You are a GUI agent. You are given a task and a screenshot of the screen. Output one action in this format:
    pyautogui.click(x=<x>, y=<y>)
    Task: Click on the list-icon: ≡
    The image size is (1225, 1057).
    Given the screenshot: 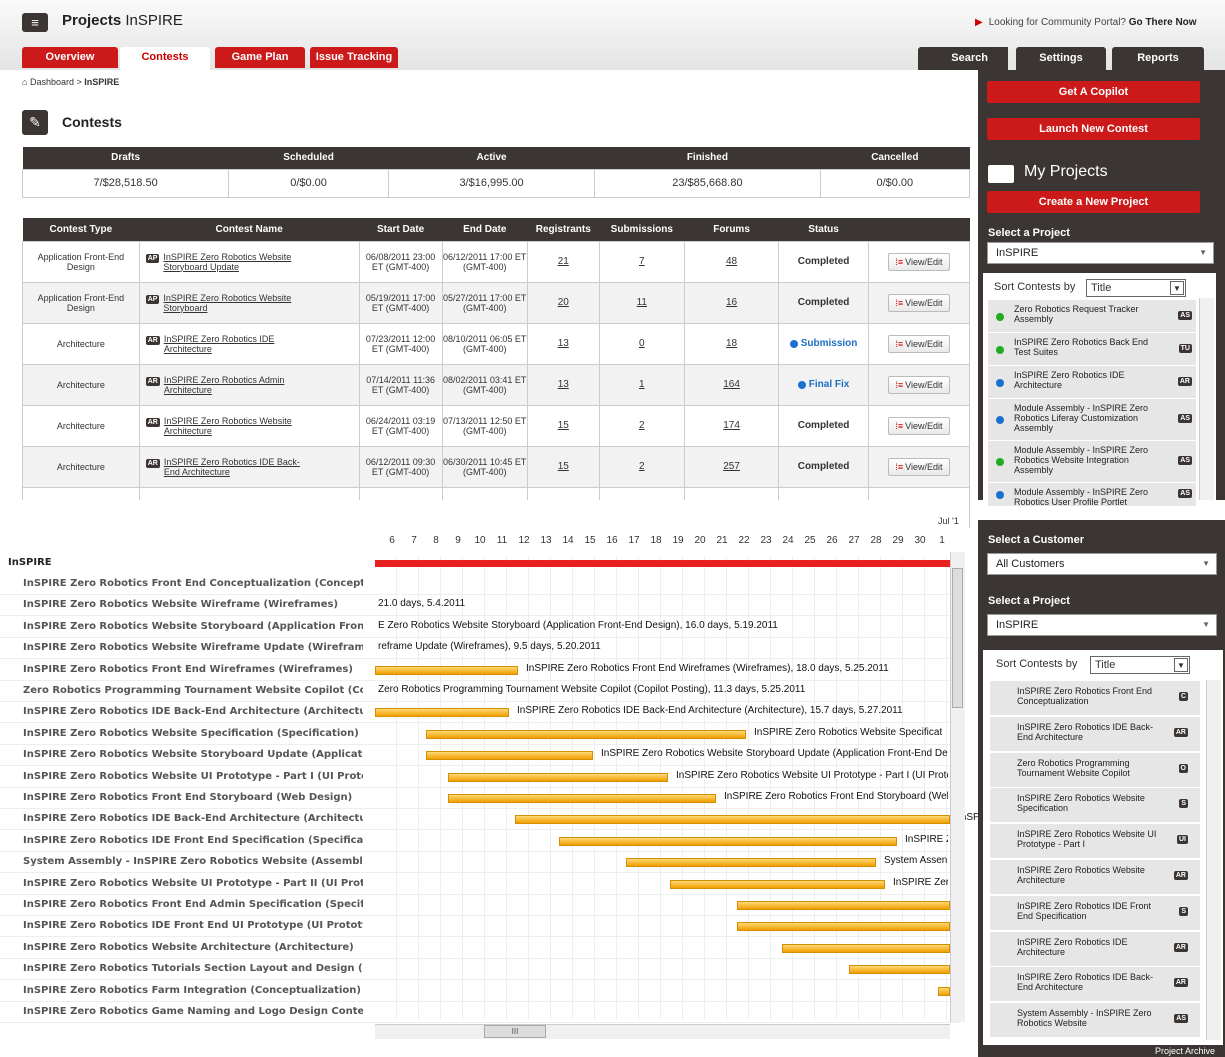 What is the action you would take?
    pyautogui.click(x=35, y=22)
    